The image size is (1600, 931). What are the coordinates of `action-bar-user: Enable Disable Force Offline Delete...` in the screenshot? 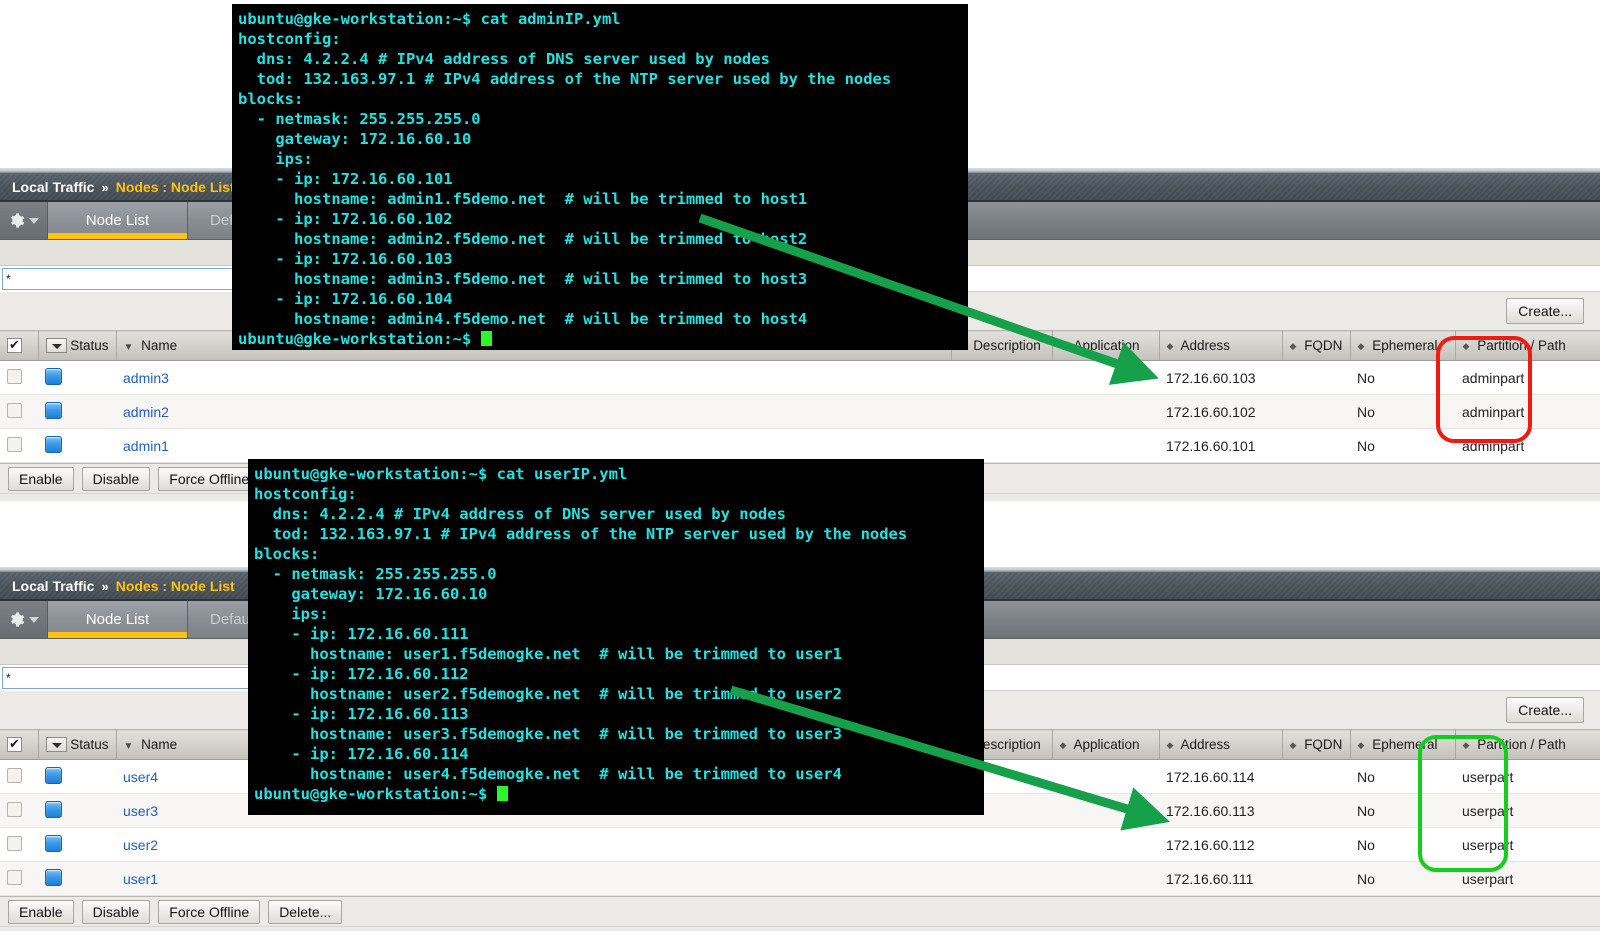 It's located at (800, 911).